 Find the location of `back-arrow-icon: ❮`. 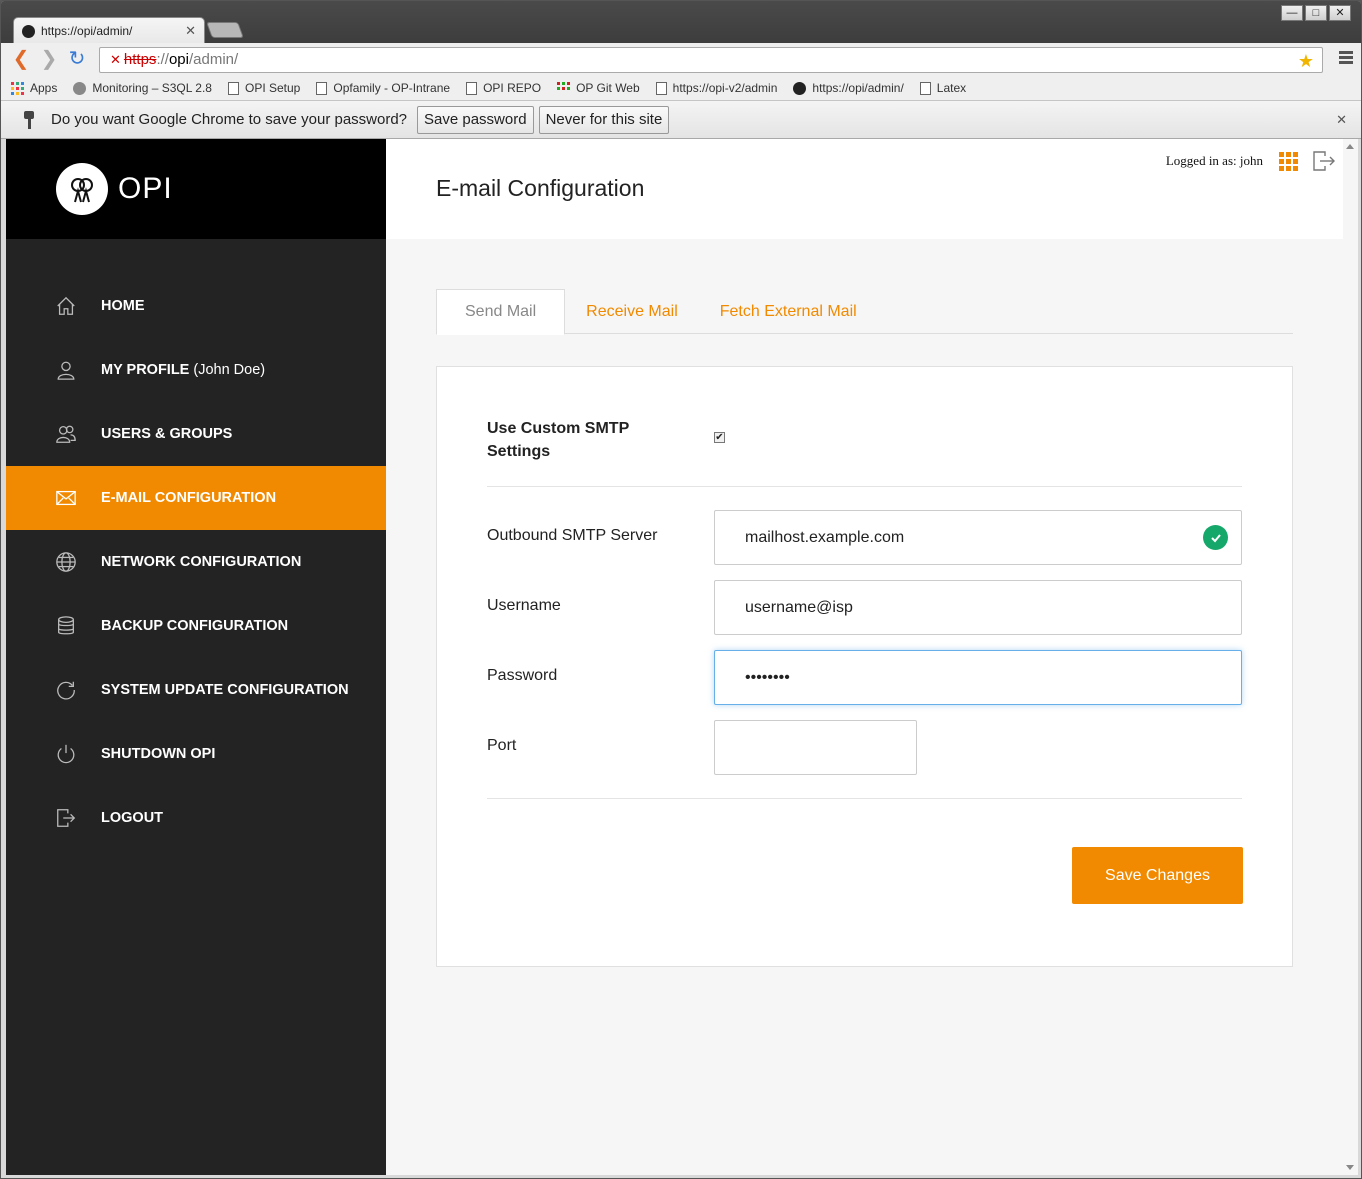

back-arrow-icon: ❮ is located at coordinates (21, 59).